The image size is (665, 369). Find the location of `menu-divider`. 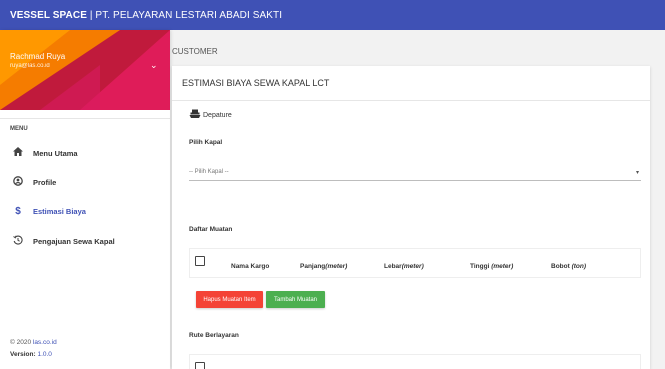

menu-divider is located at coordinates (85, 118).